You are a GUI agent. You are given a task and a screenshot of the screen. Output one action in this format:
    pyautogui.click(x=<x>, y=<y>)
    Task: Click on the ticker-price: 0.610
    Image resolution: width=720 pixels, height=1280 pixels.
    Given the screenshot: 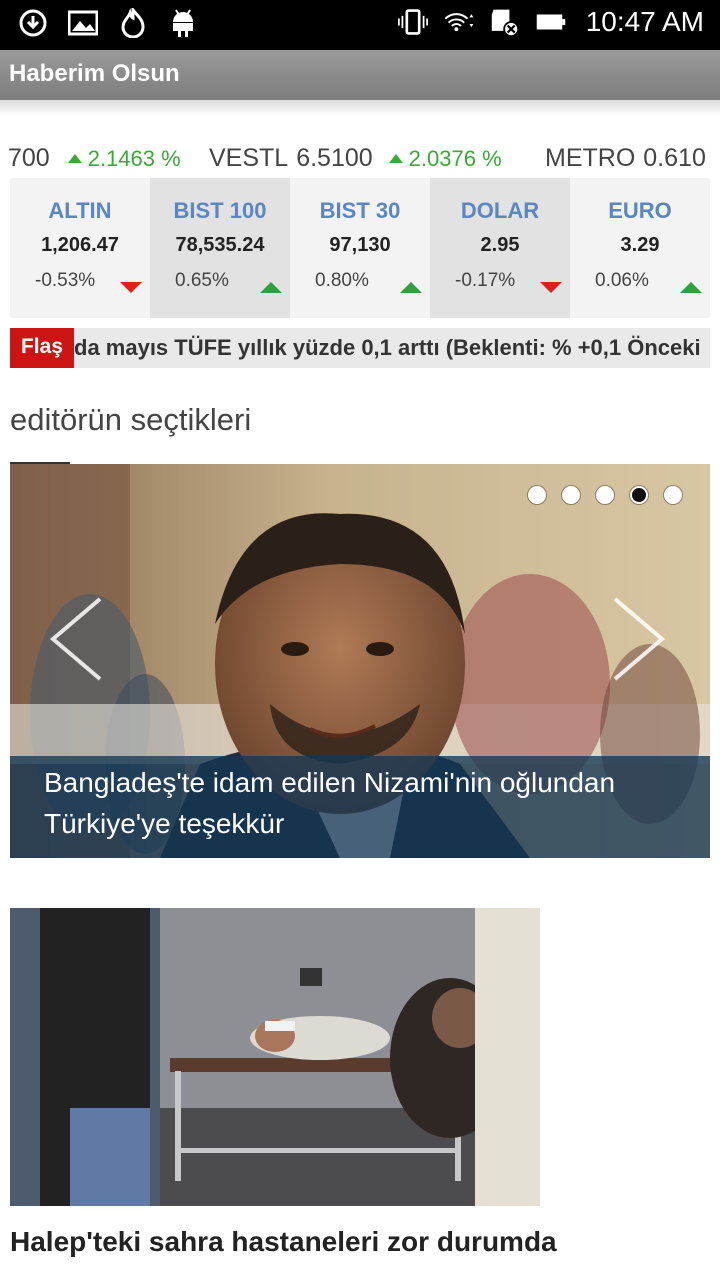 What is the action you would take?
    pyautogui.click(x=674, y=158)
    